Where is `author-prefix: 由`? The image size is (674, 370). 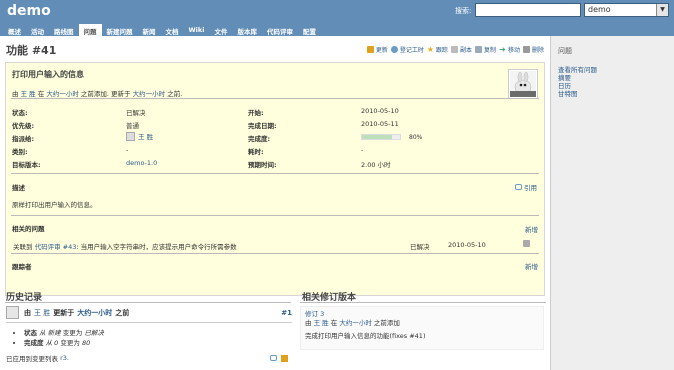
author-prefix: 由 is located at coordinates (15, 94).